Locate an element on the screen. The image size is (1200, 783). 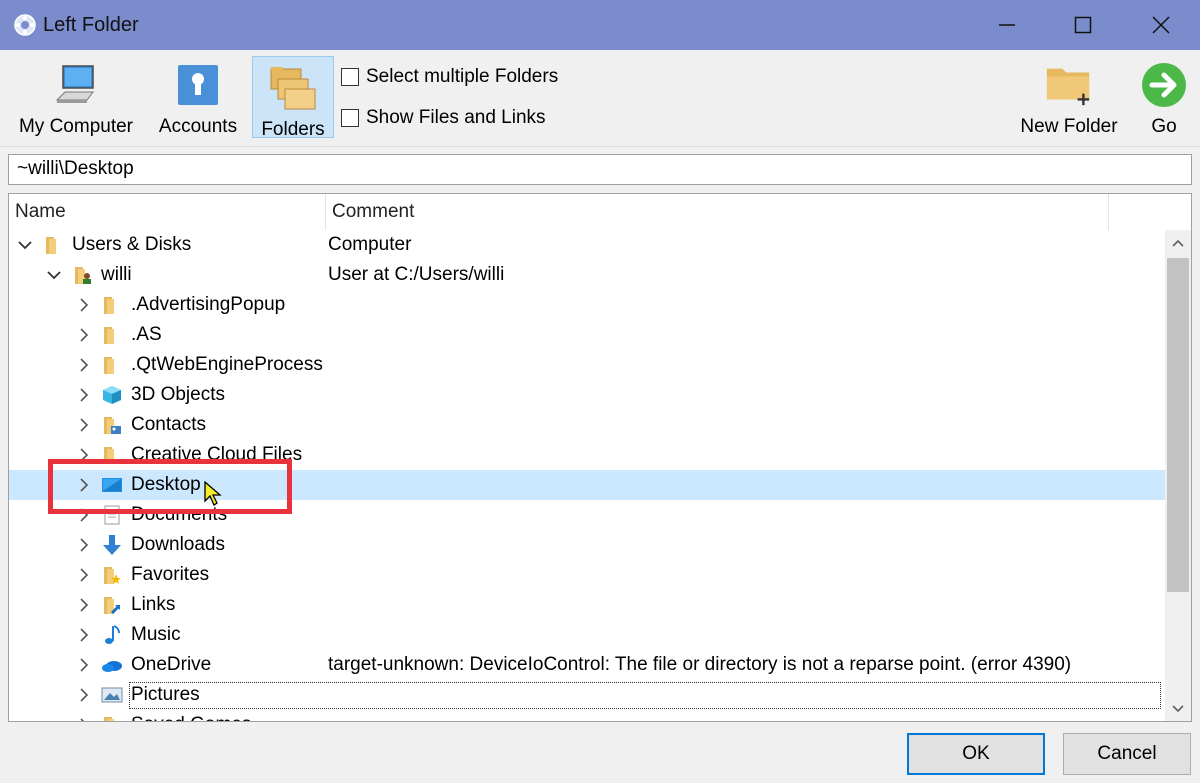
close-button is located at coordinates (1161, 25).